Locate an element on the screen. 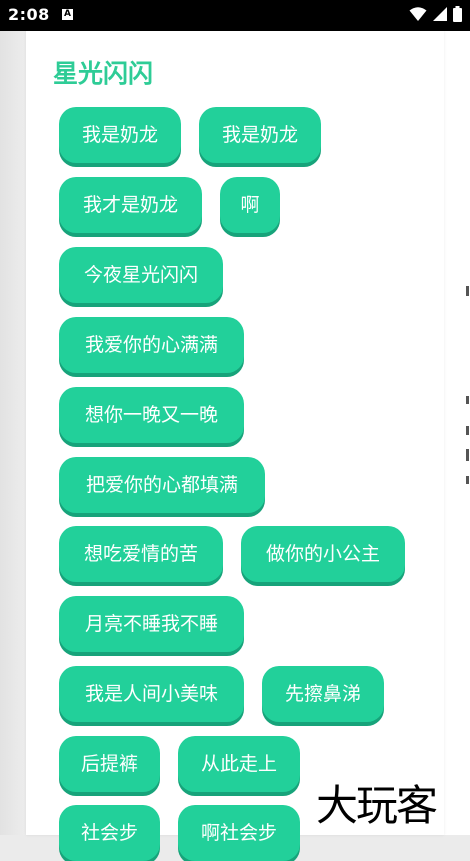  tag-button: 我爱你的心满满 is located at coordinates (151, 345).